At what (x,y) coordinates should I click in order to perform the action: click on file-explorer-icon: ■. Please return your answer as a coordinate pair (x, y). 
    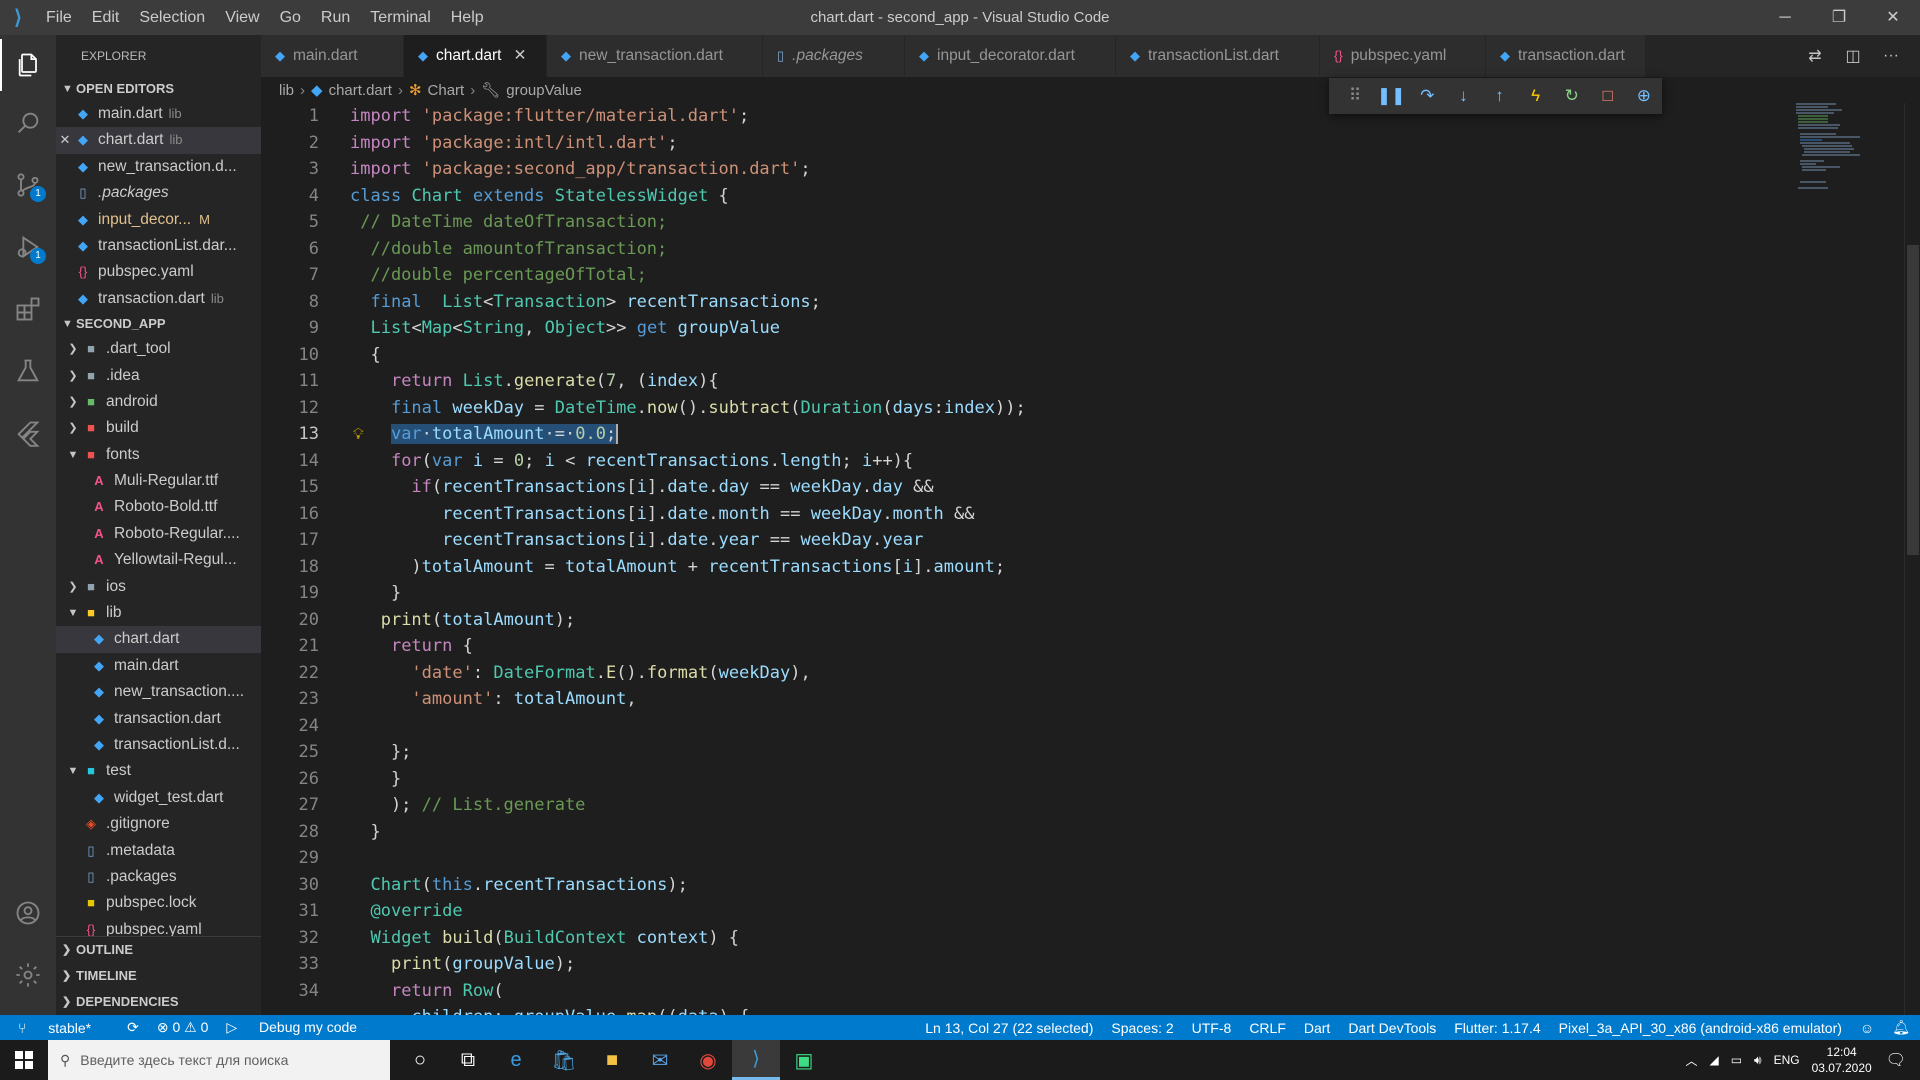
    Looking at the image, I should click on (612, 1060).